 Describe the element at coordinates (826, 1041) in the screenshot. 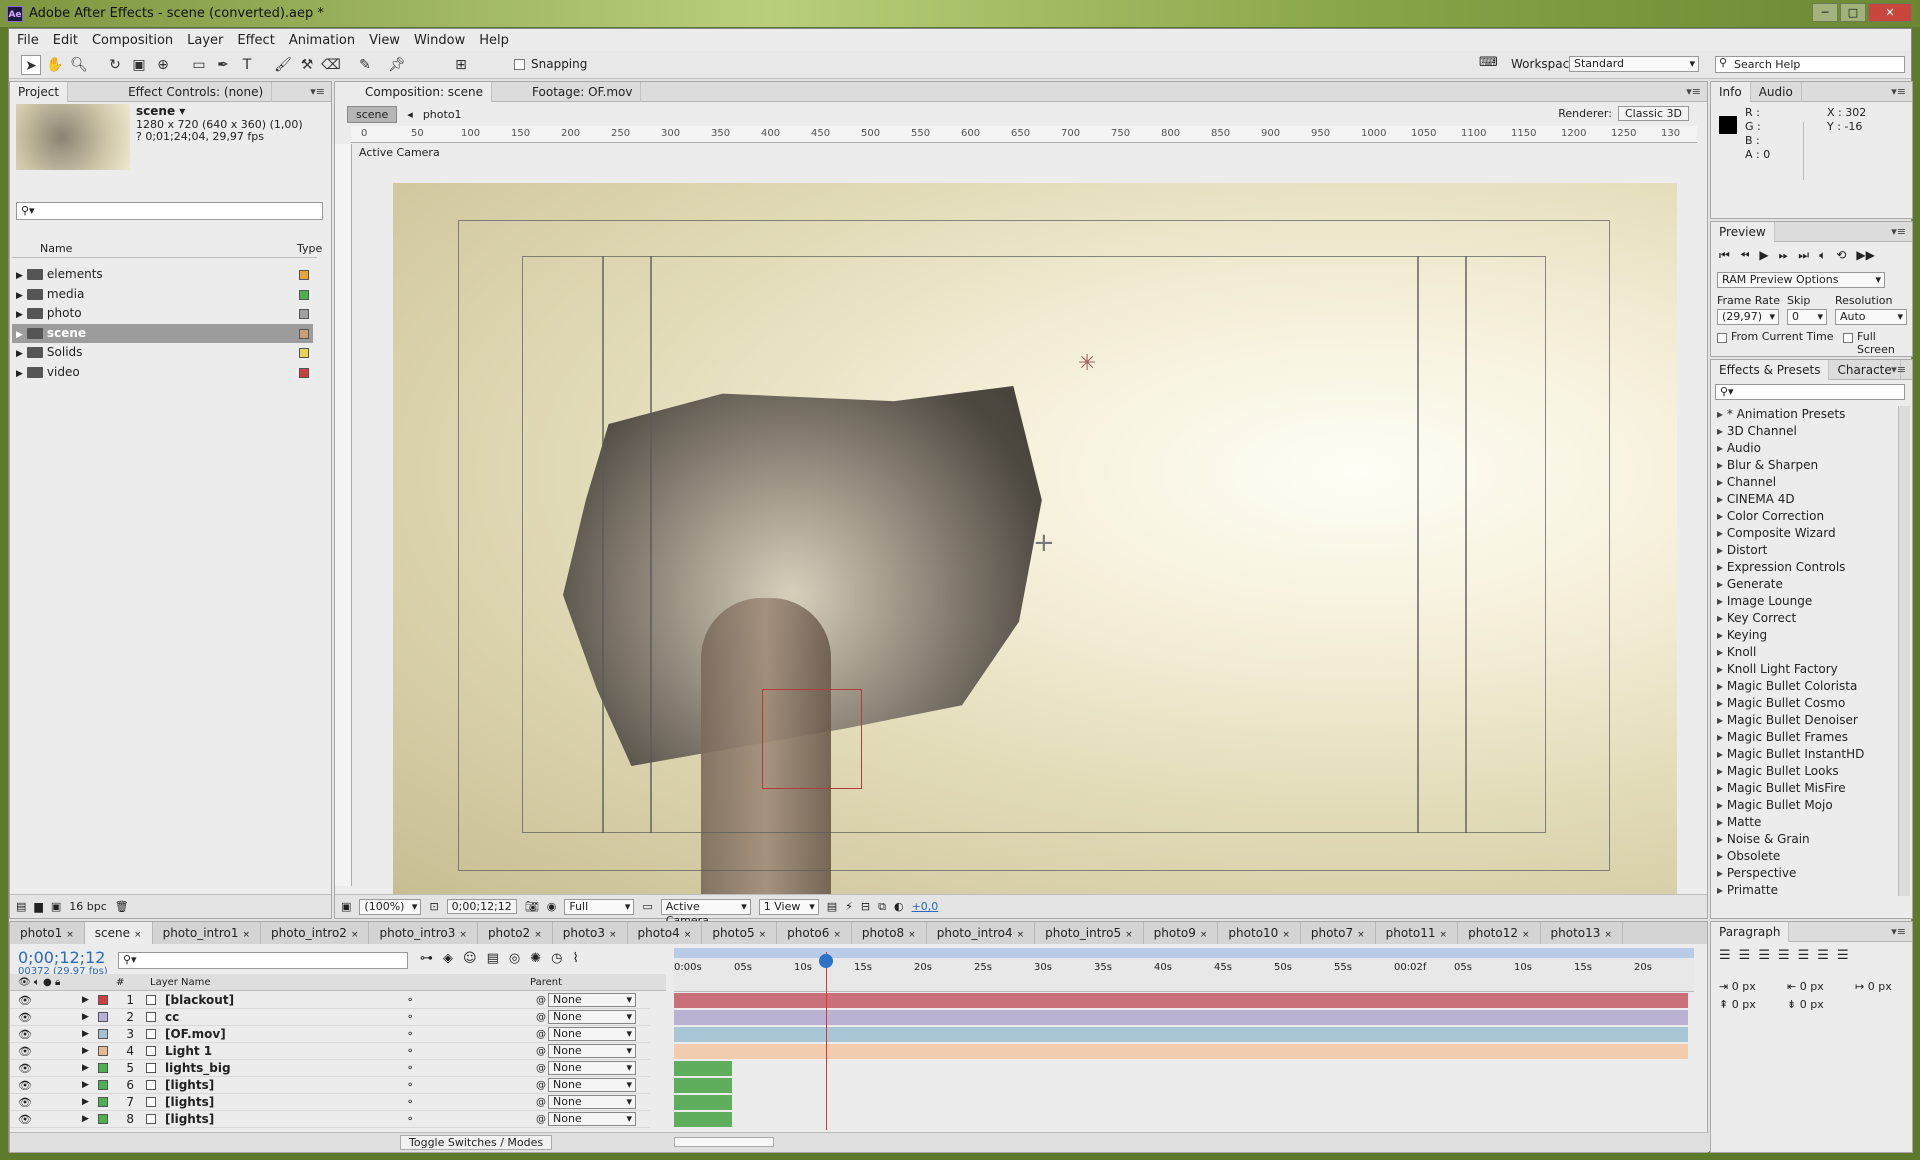

I see `current-time-indicator` at that location.